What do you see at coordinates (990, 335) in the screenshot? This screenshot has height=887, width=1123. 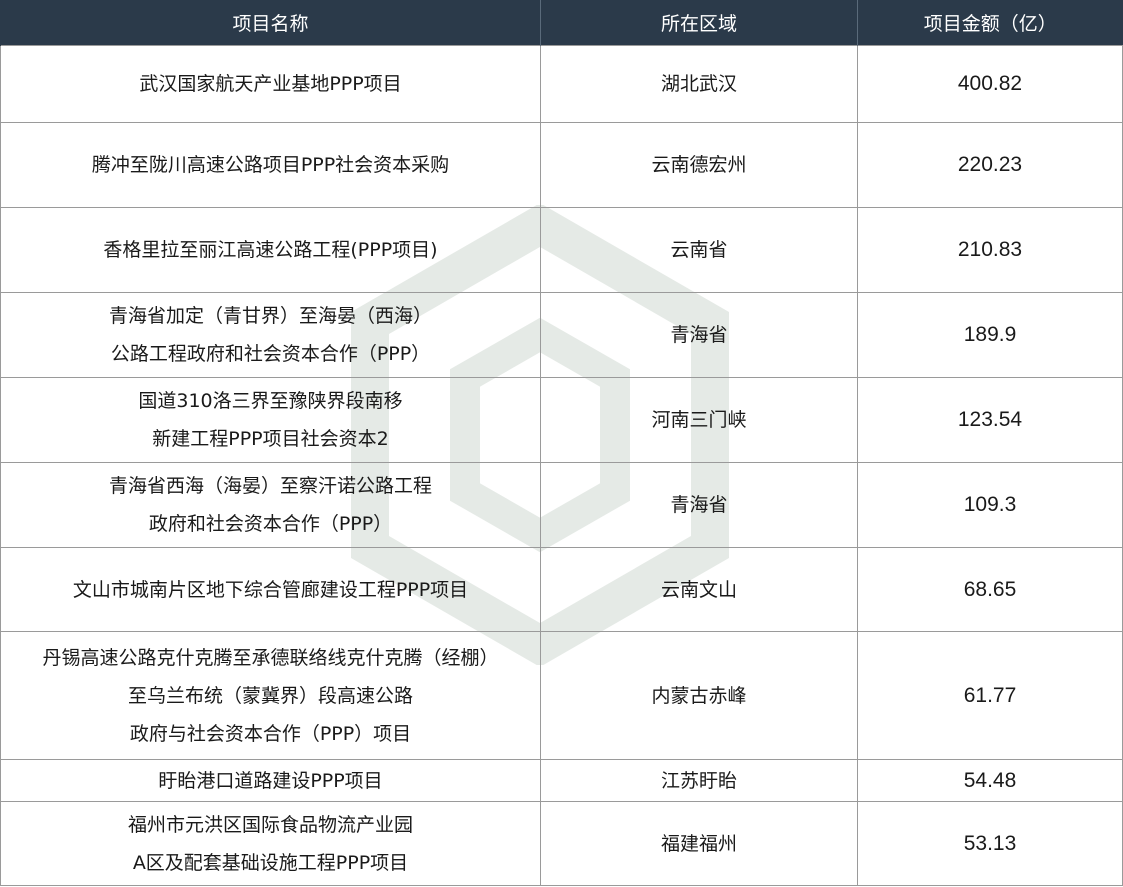 I see `amount-cell: 189.9` at bounding box center [990, 335].